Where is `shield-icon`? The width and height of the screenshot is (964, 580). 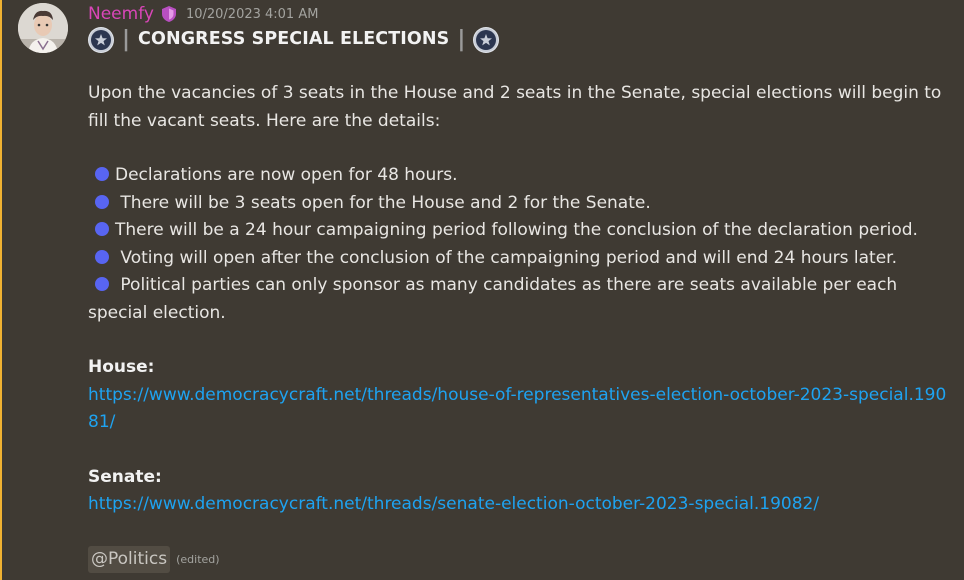
shield-icon is located at coordinates (169, 14).